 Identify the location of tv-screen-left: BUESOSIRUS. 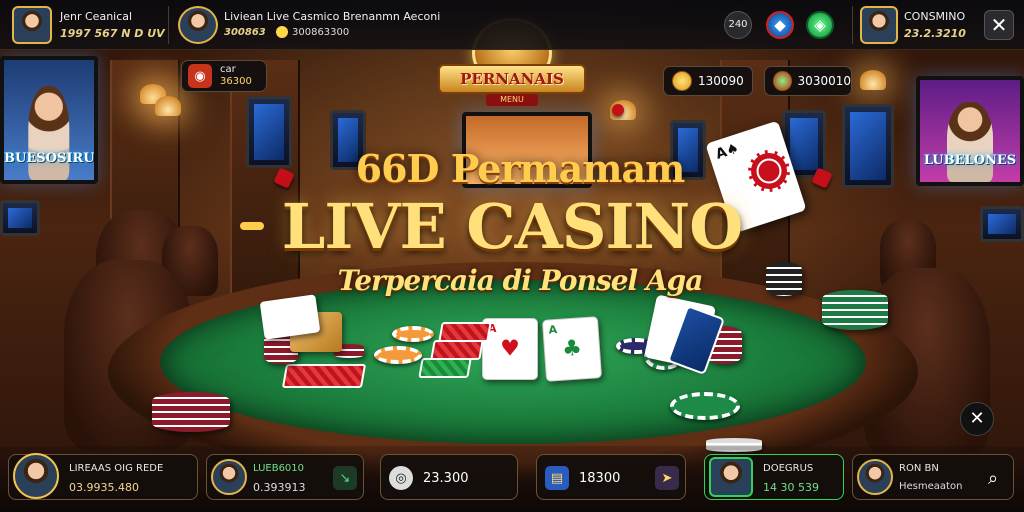
(49, 120).